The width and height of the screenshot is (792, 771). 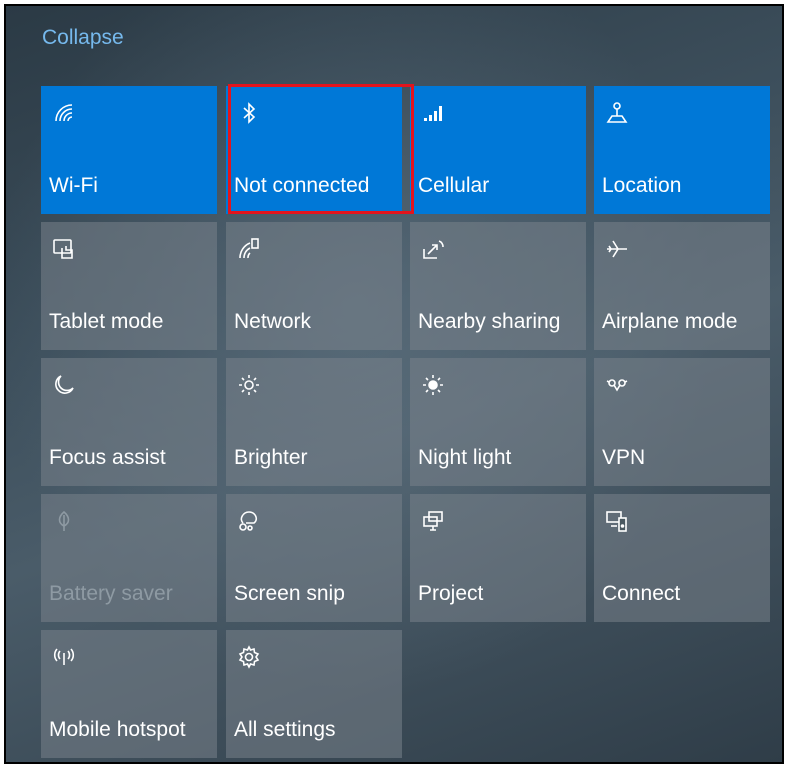 What do you see at coordinates (498, 558) in the screenshot?
I see `tile-project: Project` at bounding box center [498, 558].